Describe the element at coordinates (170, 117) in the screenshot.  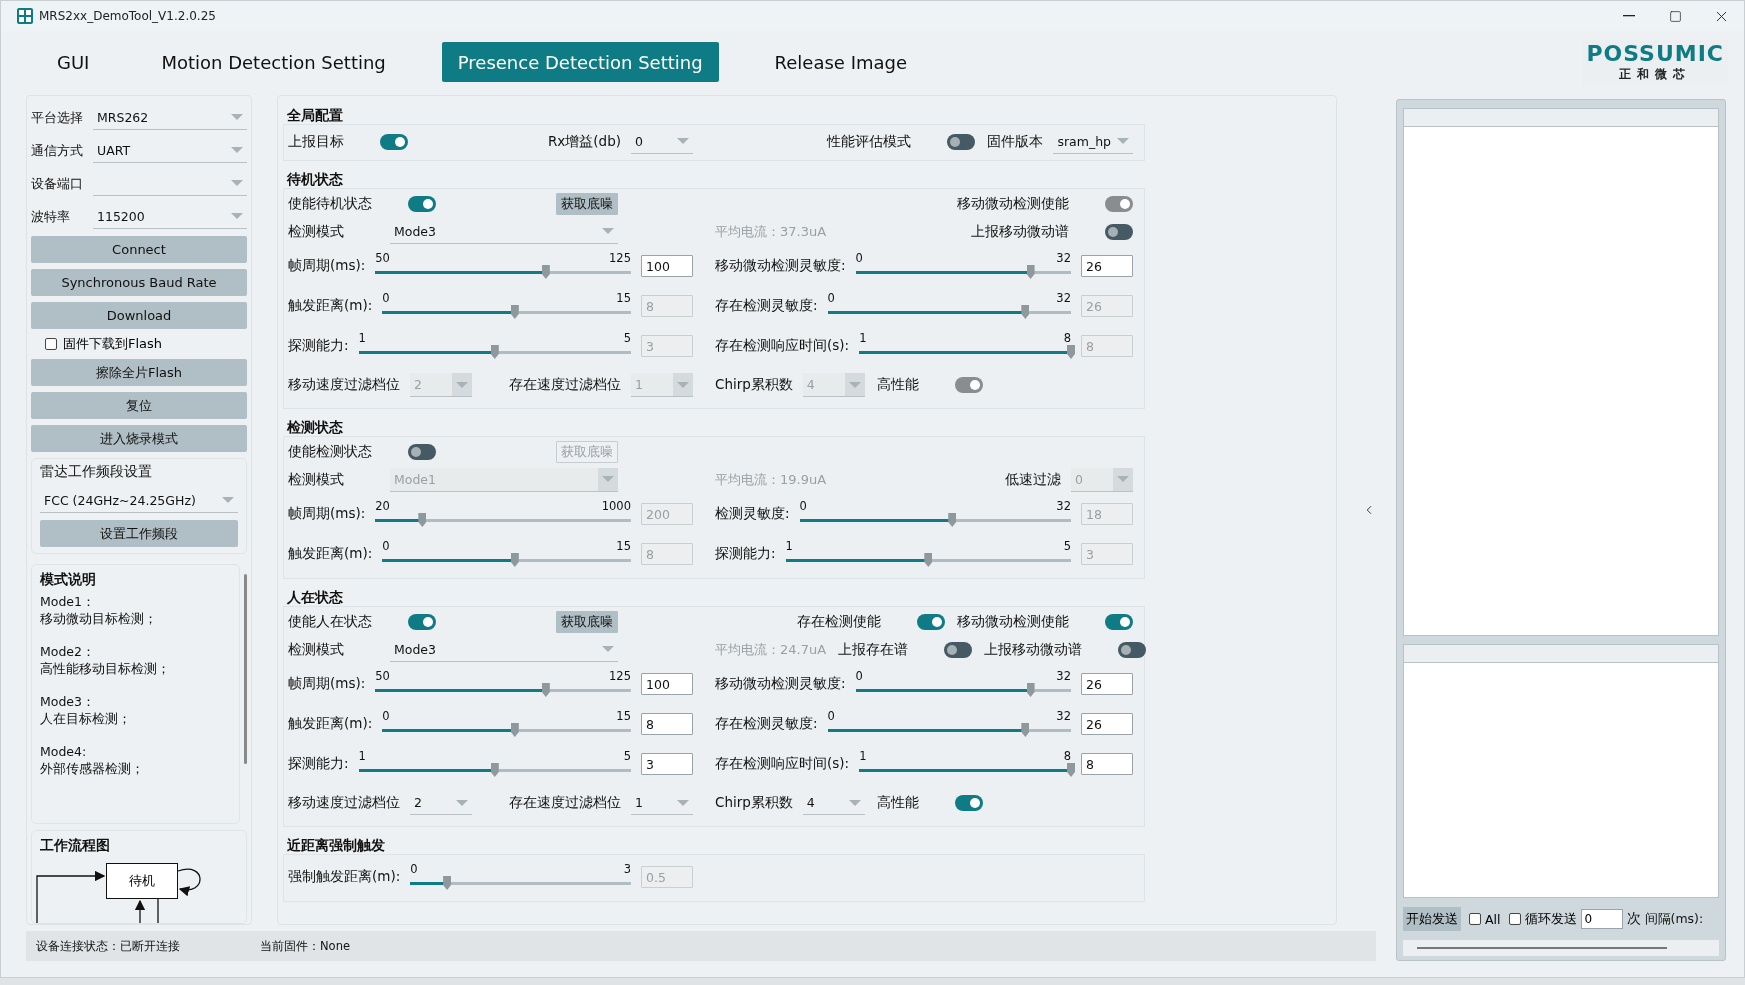
I see `select-field: MRS262` at that location.